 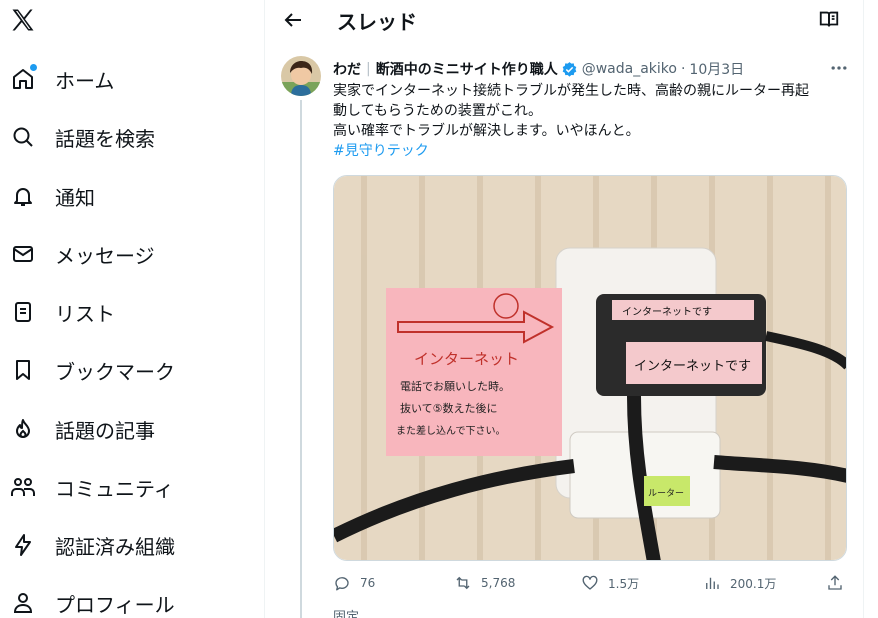 I want to click on nav-item-messages: メッセージ, so click(x=82, y=254).